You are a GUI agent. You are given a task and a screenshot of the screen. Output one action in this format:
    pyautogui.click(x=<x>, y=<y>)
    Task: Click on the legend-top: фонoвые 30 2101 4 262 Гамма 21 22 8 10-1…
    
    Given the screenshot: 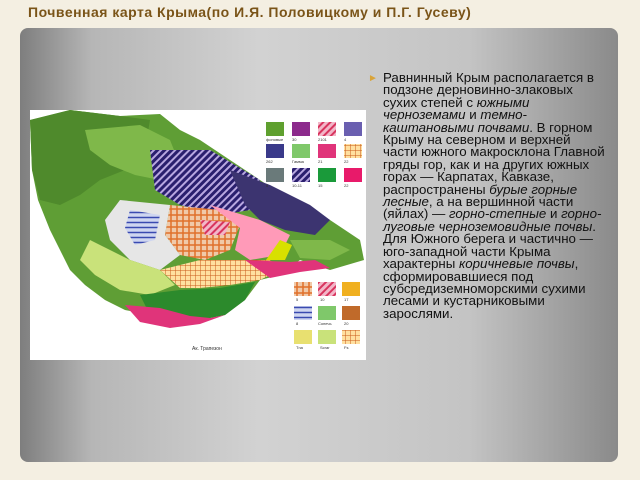 What is the action you would take?
    pyautogui.click(x=314, y=155)
    